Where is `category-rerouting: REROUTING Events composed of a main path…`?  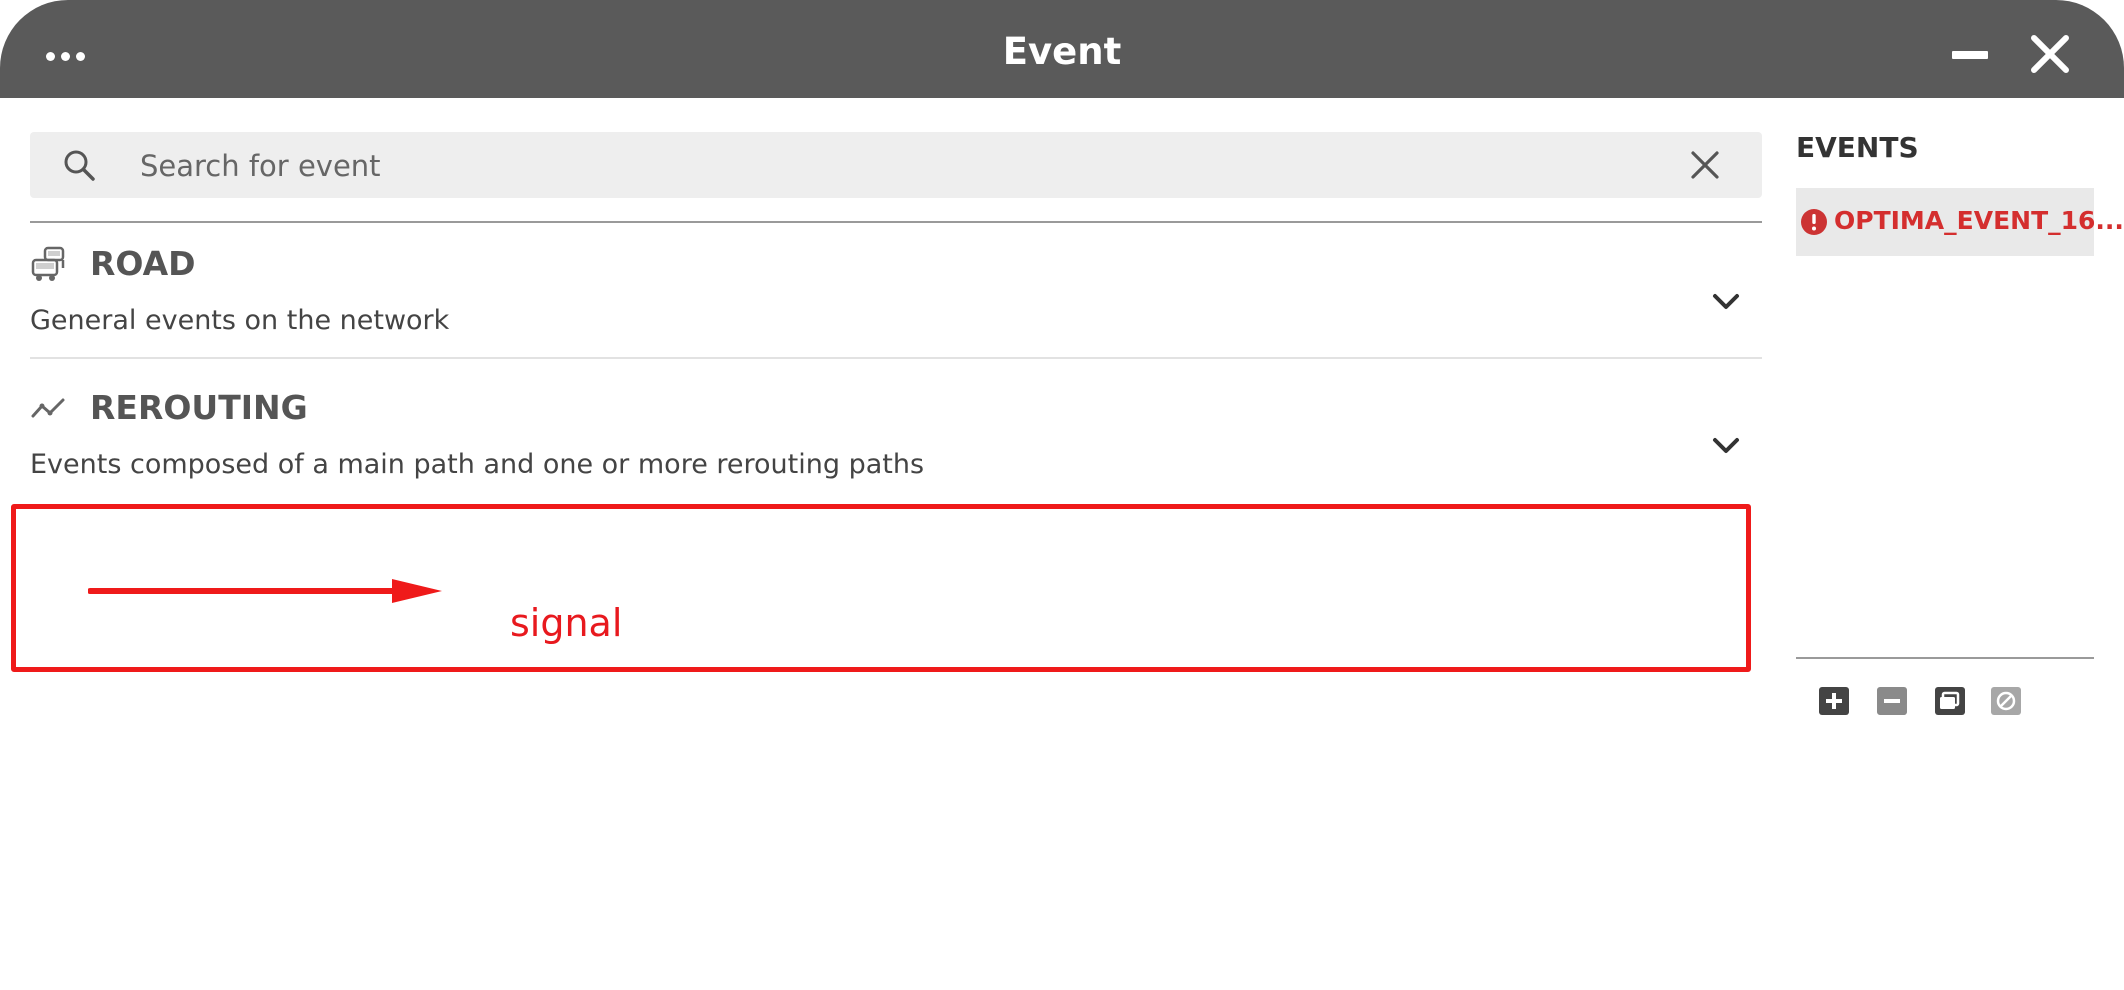
category-rerouting: REROUTING Events composed of a main path… is located at coordinates (896, 441).